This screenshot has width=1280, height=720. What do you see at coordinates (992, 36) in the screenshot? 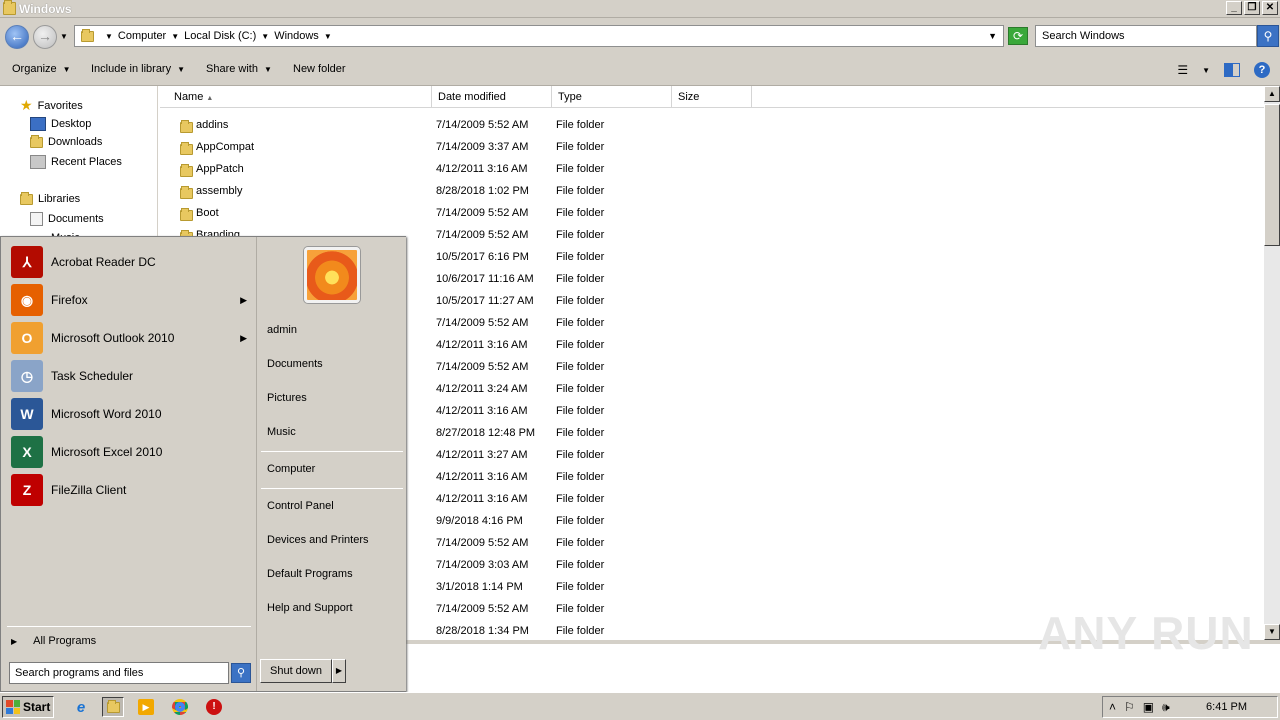
I see `address-dropdown: ▼` at bounding box center [992, 36].